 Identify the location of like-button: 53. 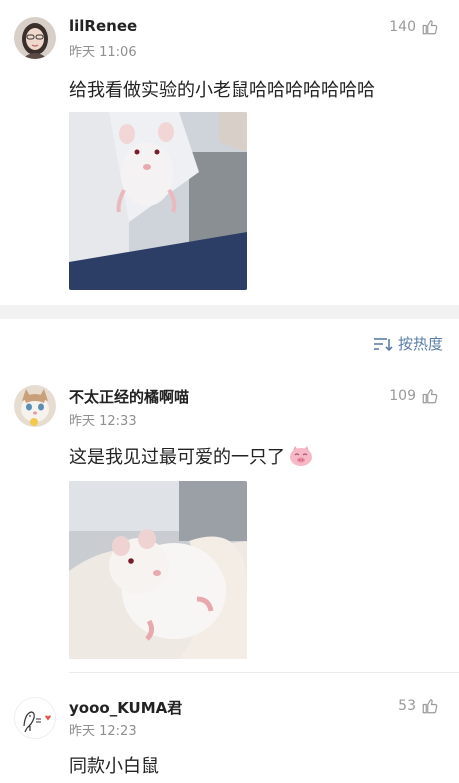
(418, 706).